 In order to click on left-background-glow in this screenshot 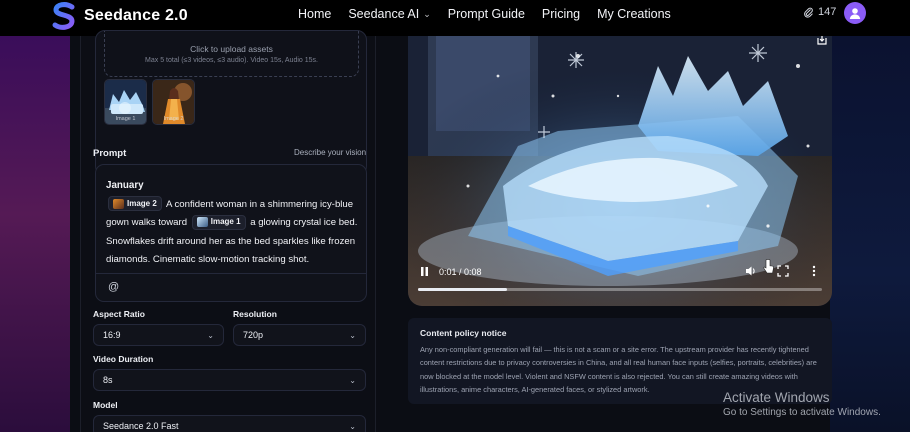, I will do `click(35, 234)`.